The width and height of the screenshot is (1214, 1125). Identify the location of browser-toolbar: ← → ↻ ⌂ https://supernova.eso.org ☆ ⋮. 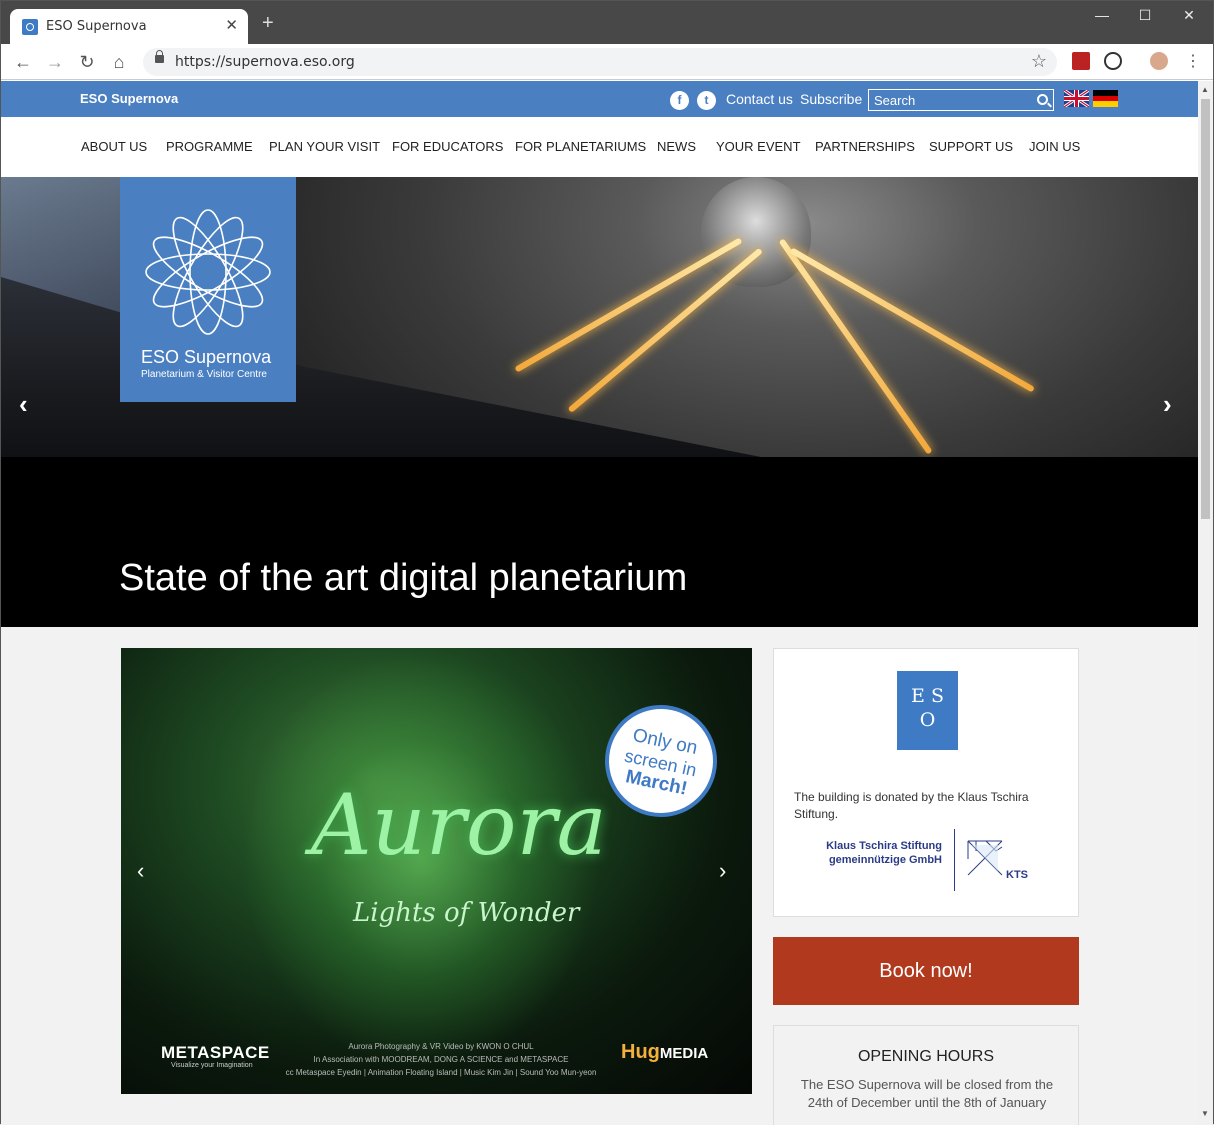
(607, 62).